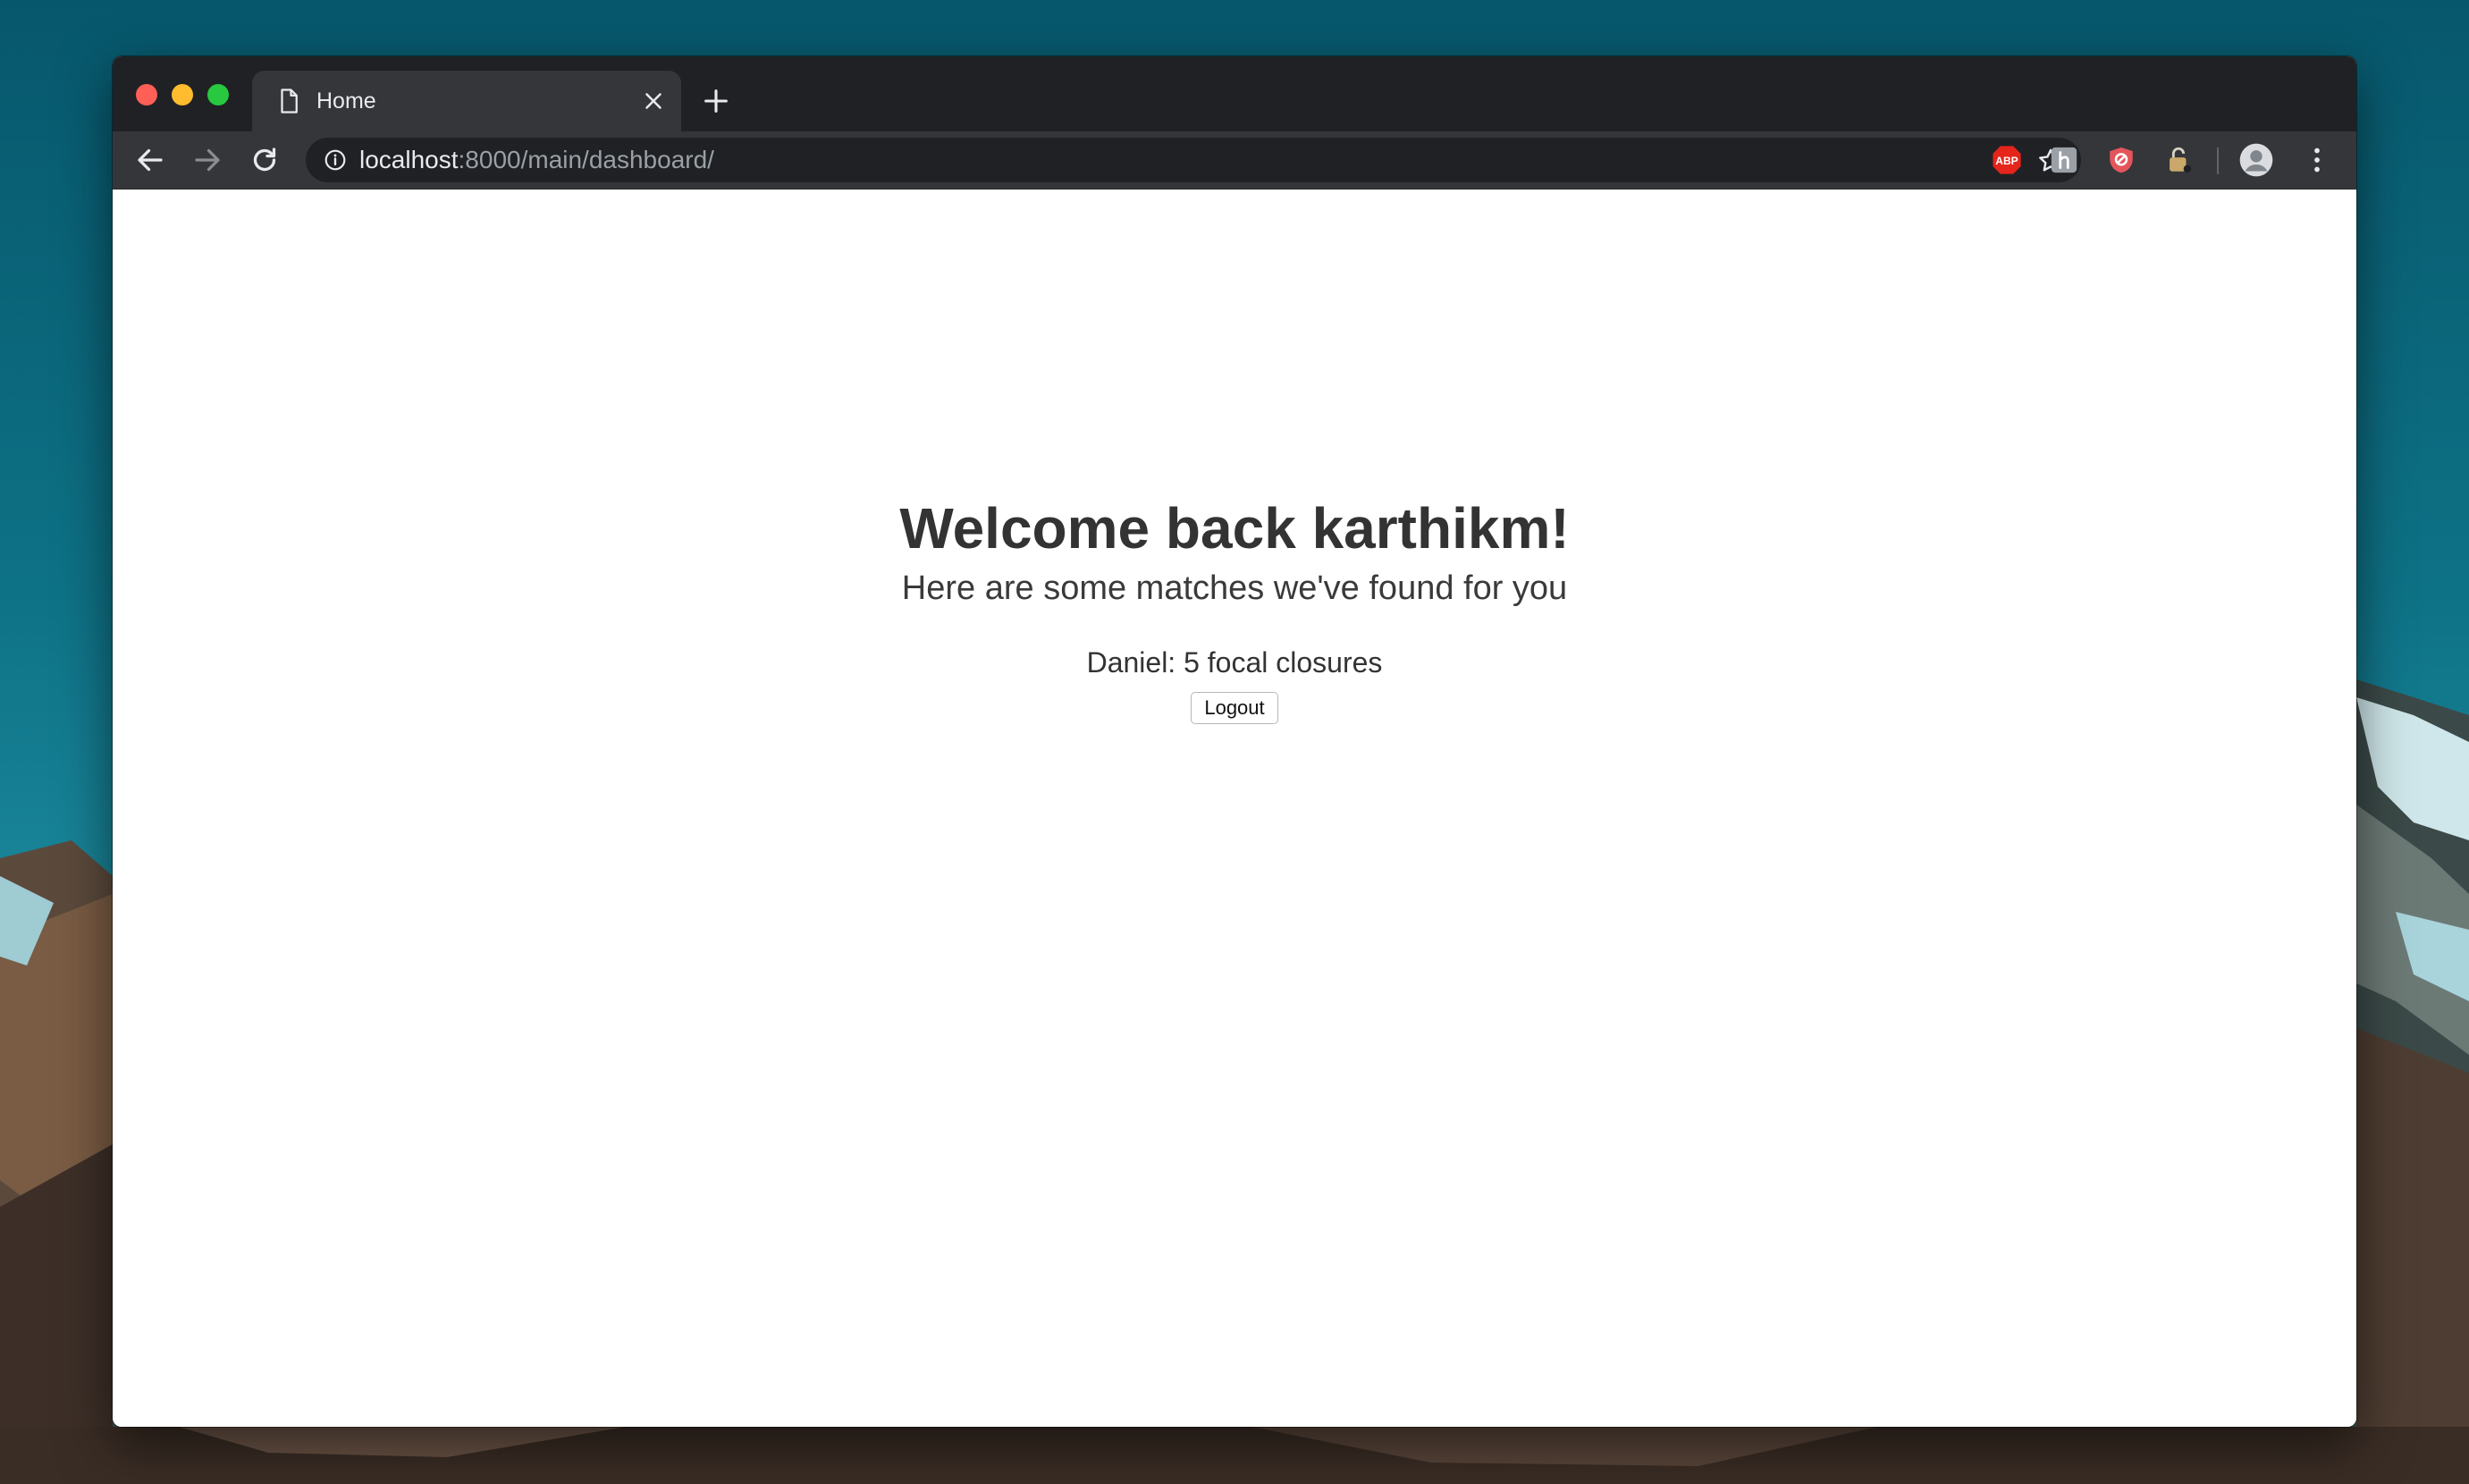  What do you see at coordinates (265, 160) in the screenshot?
I see `reload-icon` at bounding box center [265, 160].